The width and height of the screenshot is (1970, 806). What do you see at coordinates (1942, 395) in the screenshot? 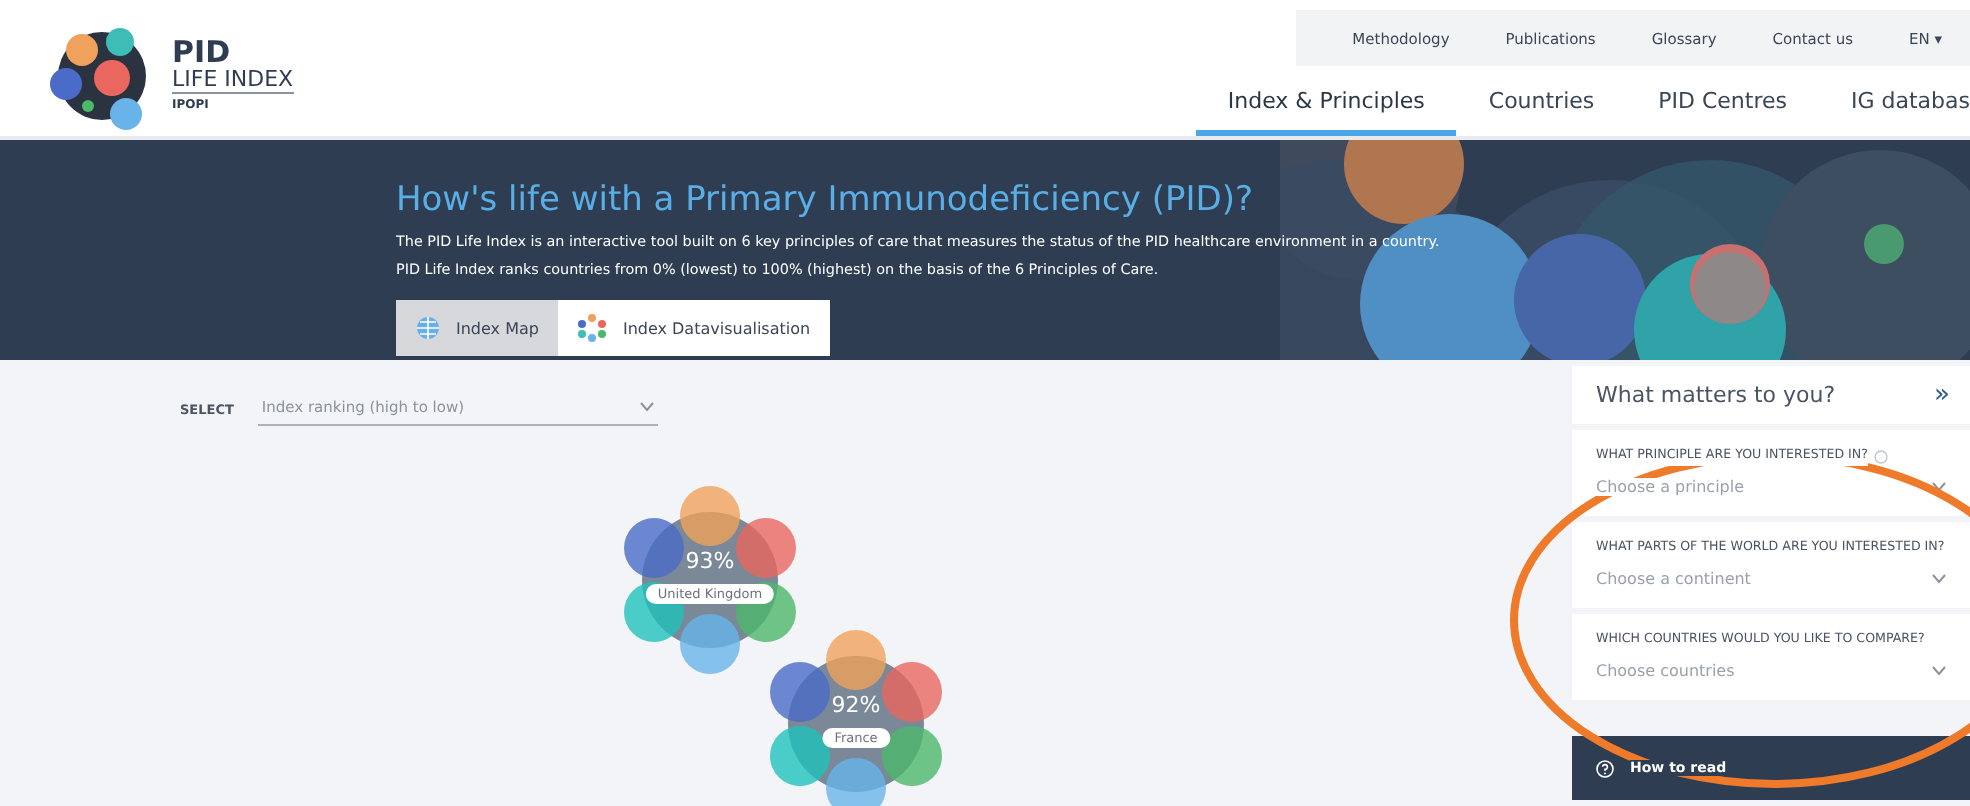
I see `collapse-button: »` at bounding box center [1942, 395].